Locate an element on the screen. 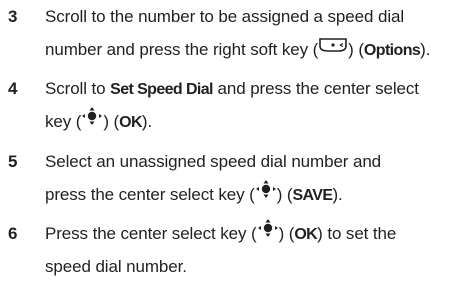 The image size is (468, 289). right-soft-key-icon is located at coordinates (333, 48).